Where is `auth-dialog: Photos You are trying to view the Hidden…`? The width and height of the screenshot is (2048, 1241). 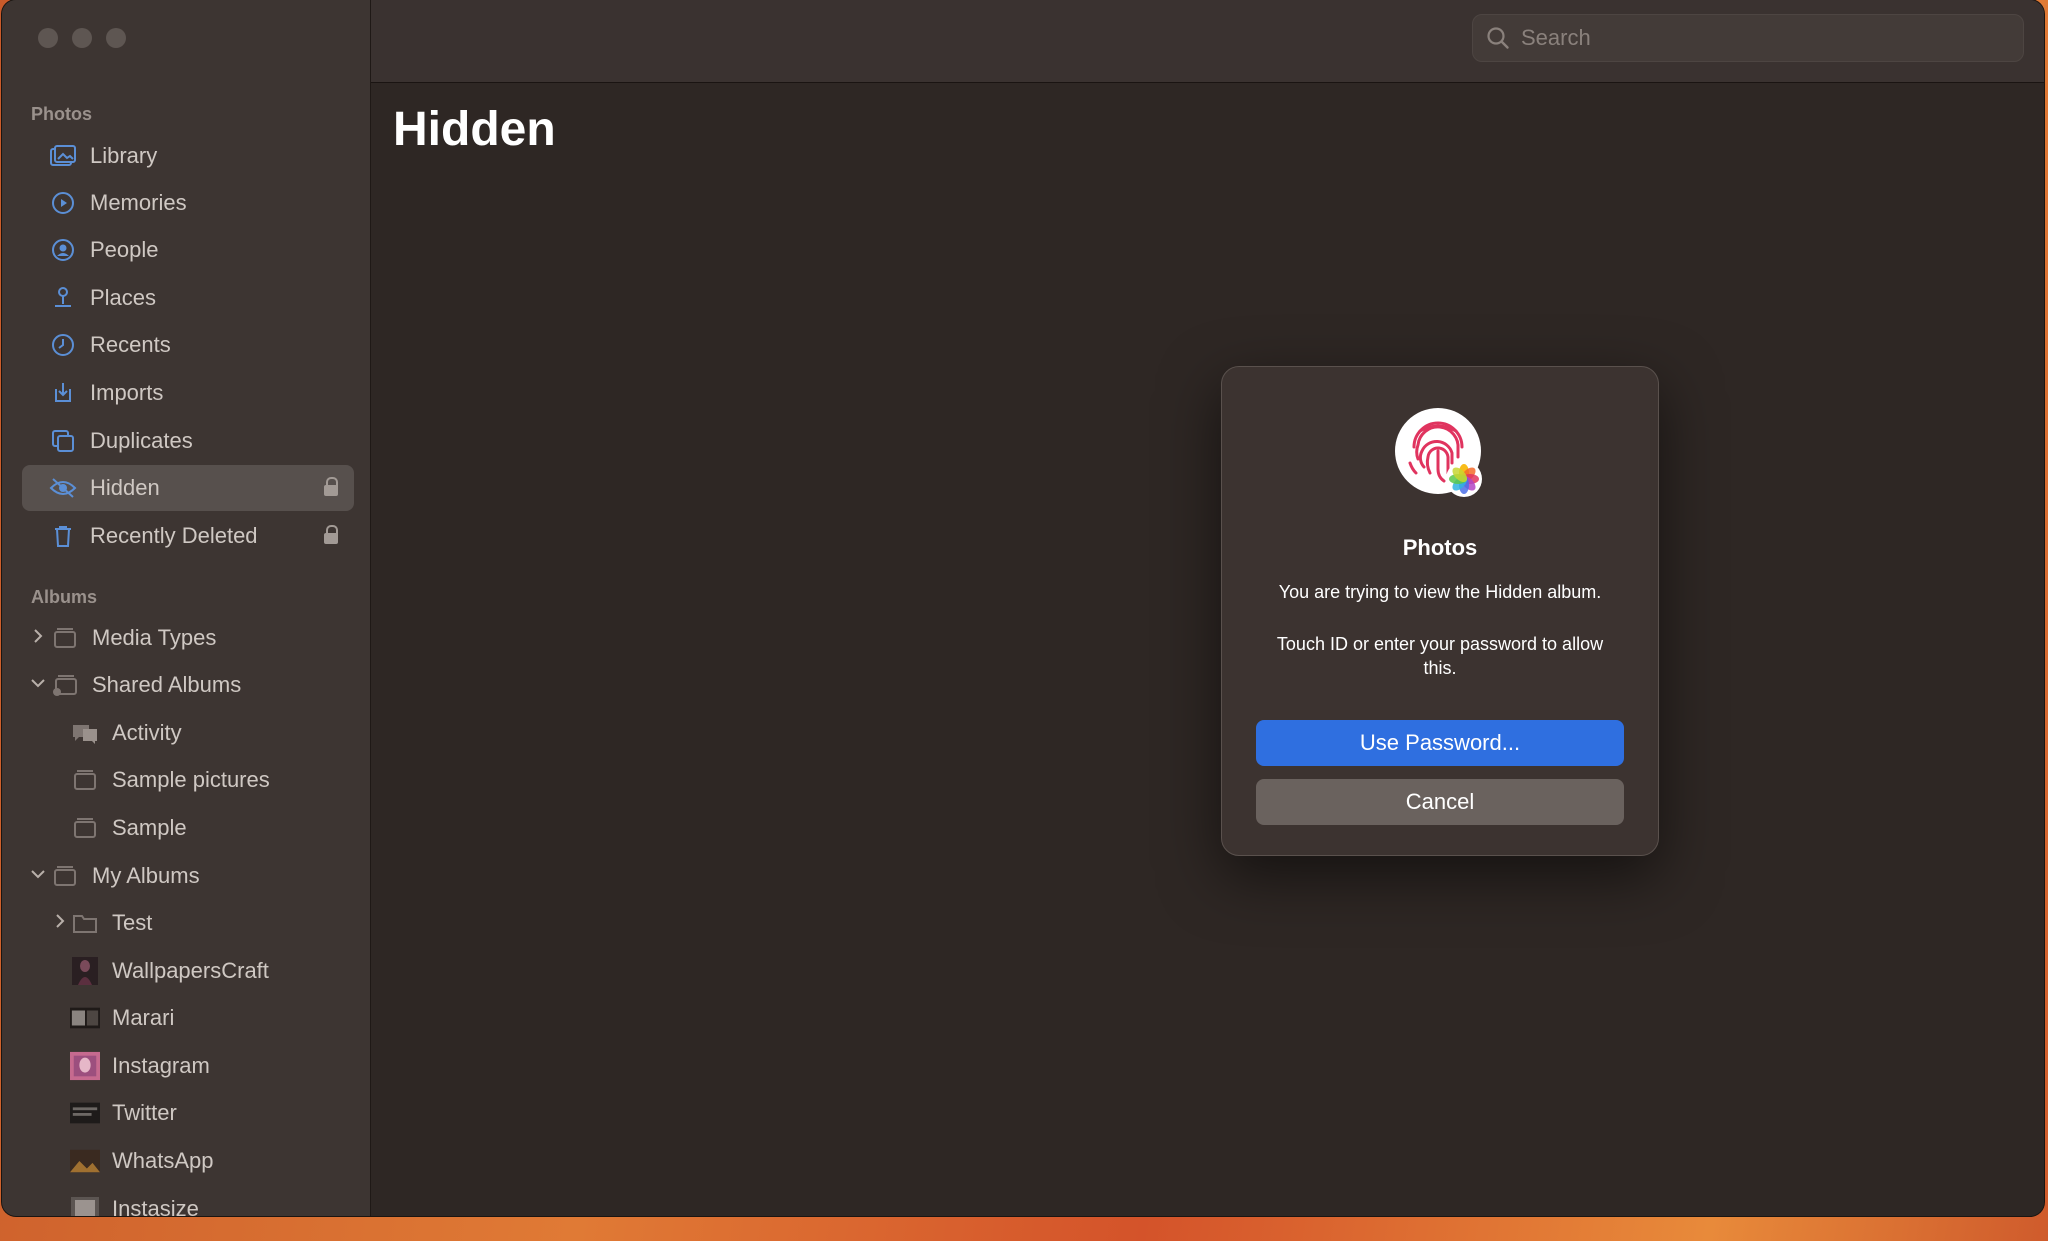
auth-dialog: Photos You are trying to view the Hidden… is located at coordinates (1440, 611).